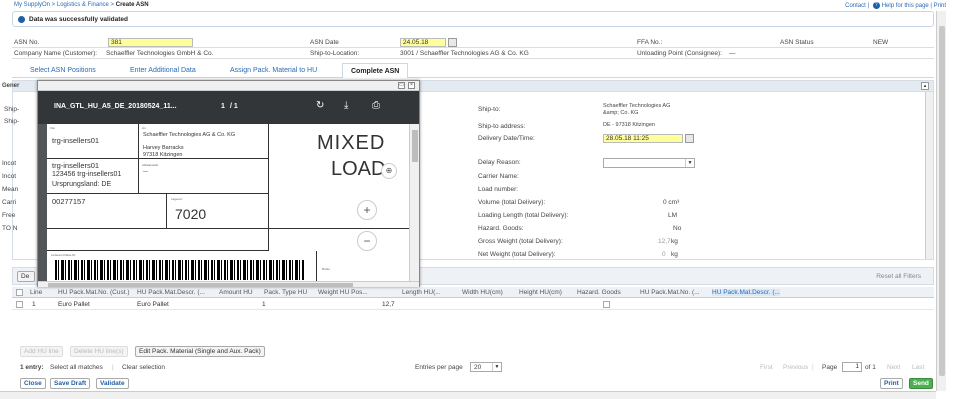 The height and width of the screenshot is (399, 962). What do you see at coordinates (200, 285) in the screenshot?
I see `viewer-hscrollbar-thumb` at bounding box center [200, 285].